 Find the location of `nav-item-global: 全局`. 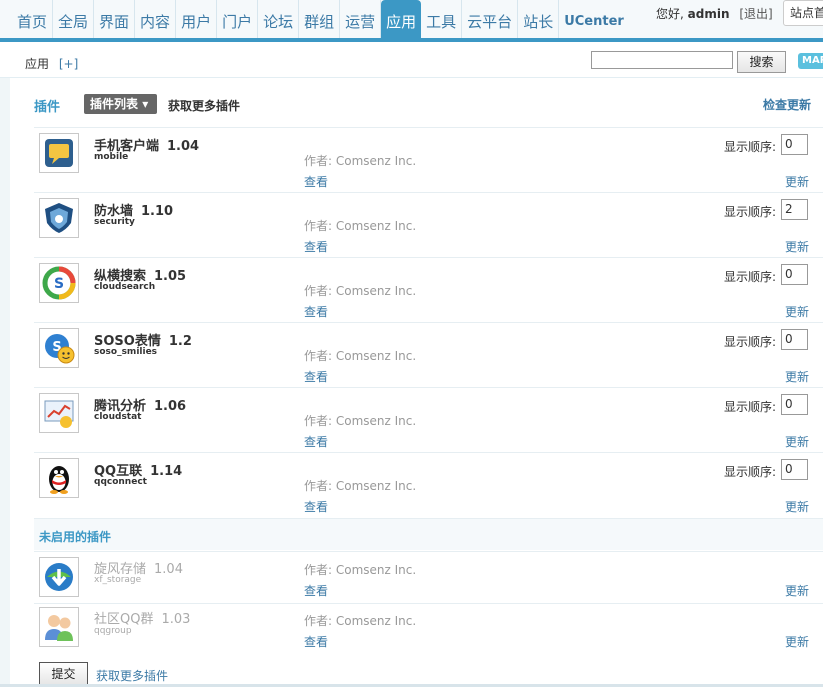

nav-item-global: 全局 is located at coordinates (74, 19).